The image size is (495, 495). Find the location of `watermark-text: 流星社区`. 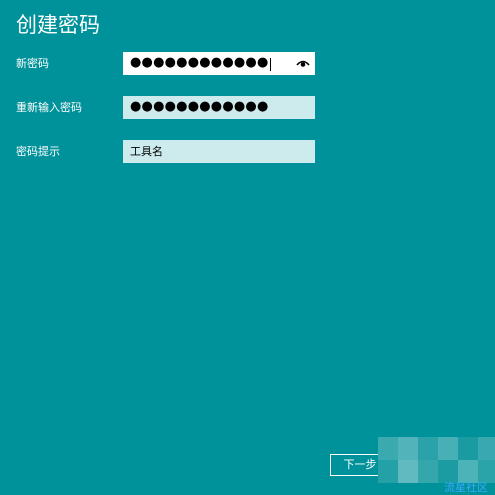

watermark-text: 流星社区 is located at coordinates (466, 487).